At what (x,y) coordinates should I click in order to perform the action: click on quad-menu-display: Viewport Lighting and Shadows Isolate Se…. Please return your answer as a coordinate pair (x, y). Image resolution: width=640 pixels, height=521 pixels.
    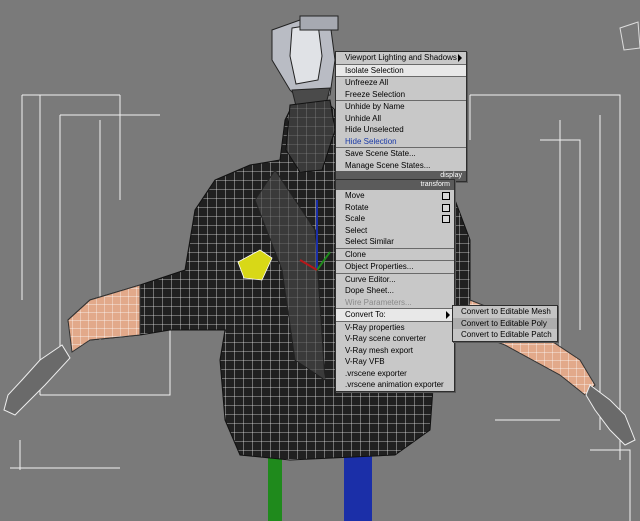
    Looking at the image, I should click on (401, 116).